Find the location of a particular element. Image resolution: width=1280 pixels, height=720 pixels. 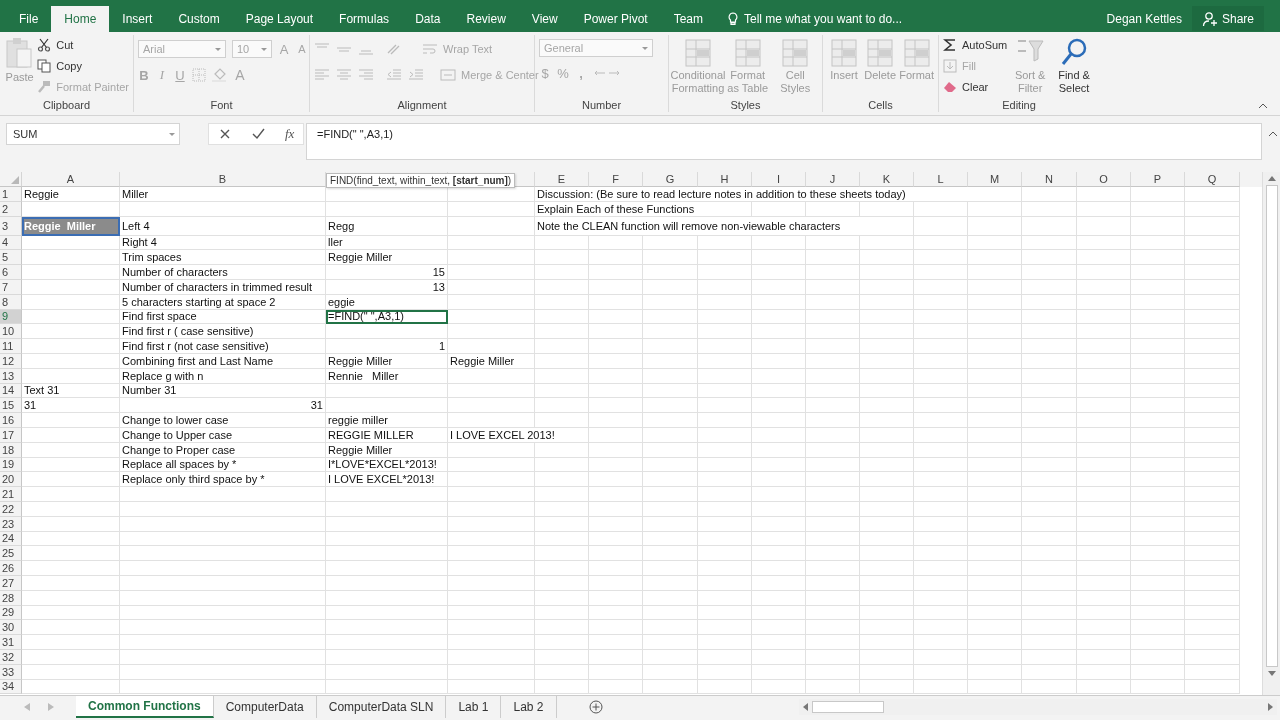

select-all-icon is located at coordinates (15, 180).